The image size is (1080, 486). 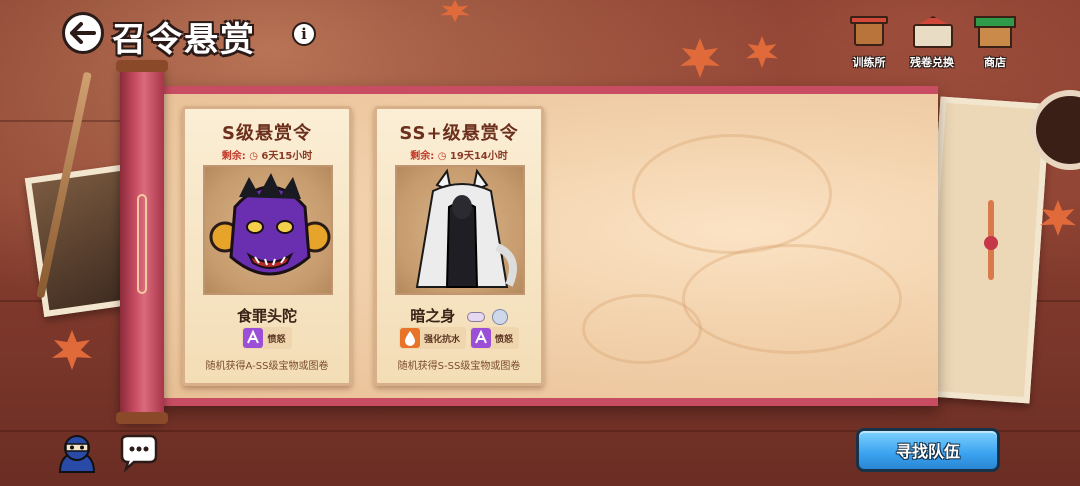 I want to click on mask-icon, so click(x=475, y=316).